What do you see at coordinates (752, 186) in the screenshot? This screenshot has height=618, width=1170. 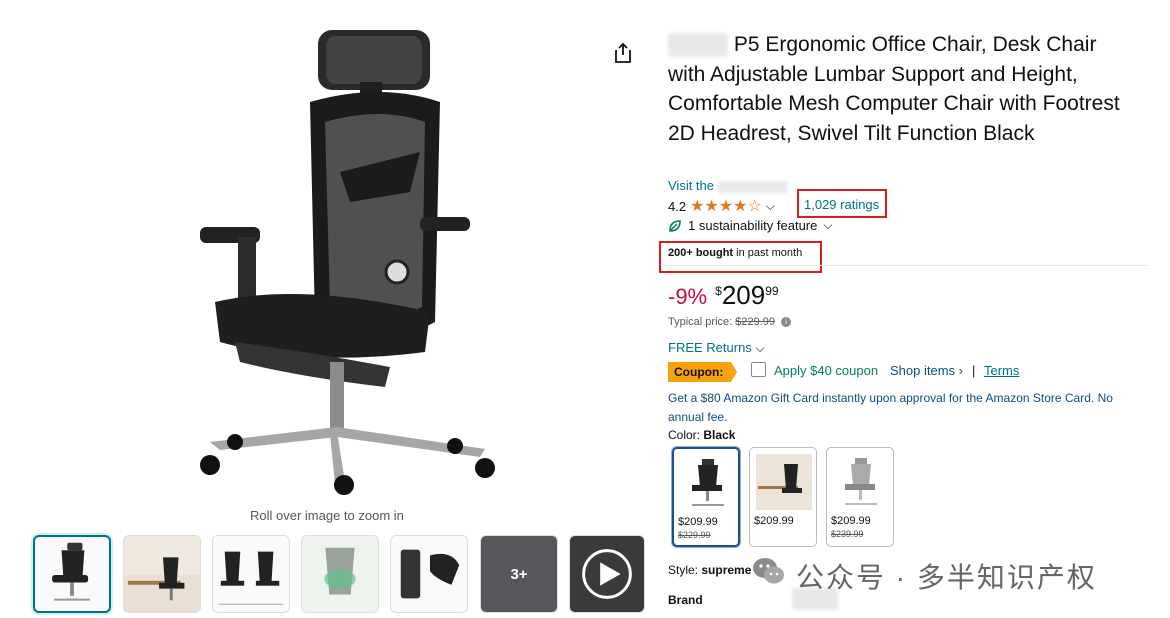 I see `blurred-store-name` at bounding box center [752, 186].